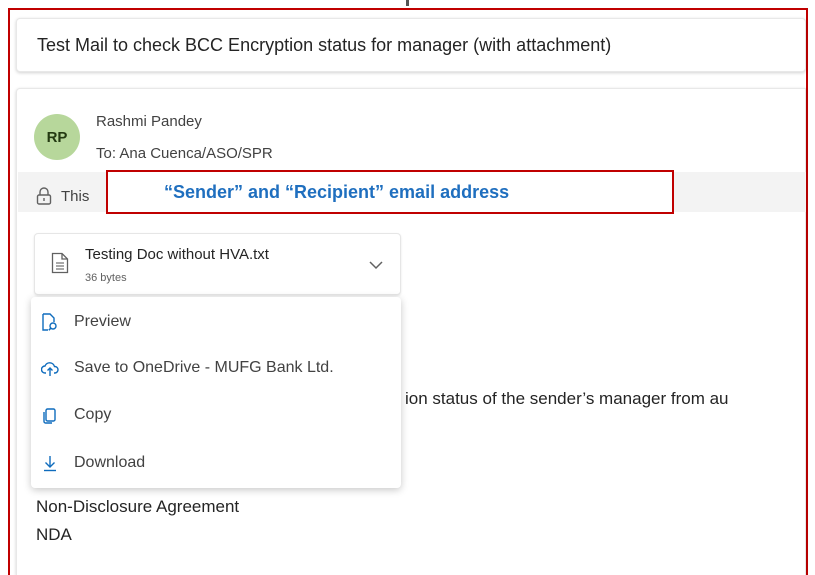 This screenshot has width=815, height=575. What do you see at coordinates (50, 369) in the screenshot?
I see `cloud-upload-icon` at bounding box center [50, 369].